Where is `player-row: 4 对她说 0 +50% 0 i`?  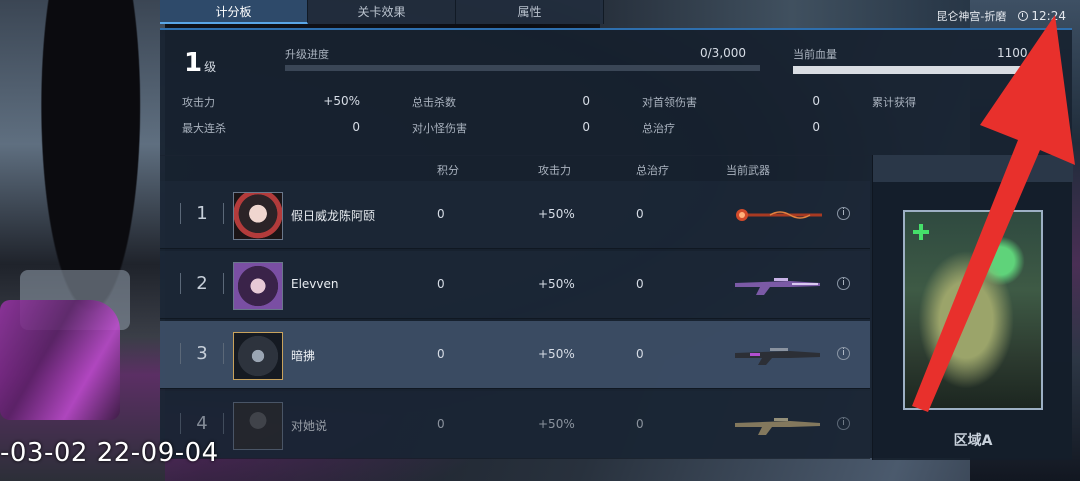 player-row: 4 对她说 0 +50% 0 i is located at coordinates (515, 425).